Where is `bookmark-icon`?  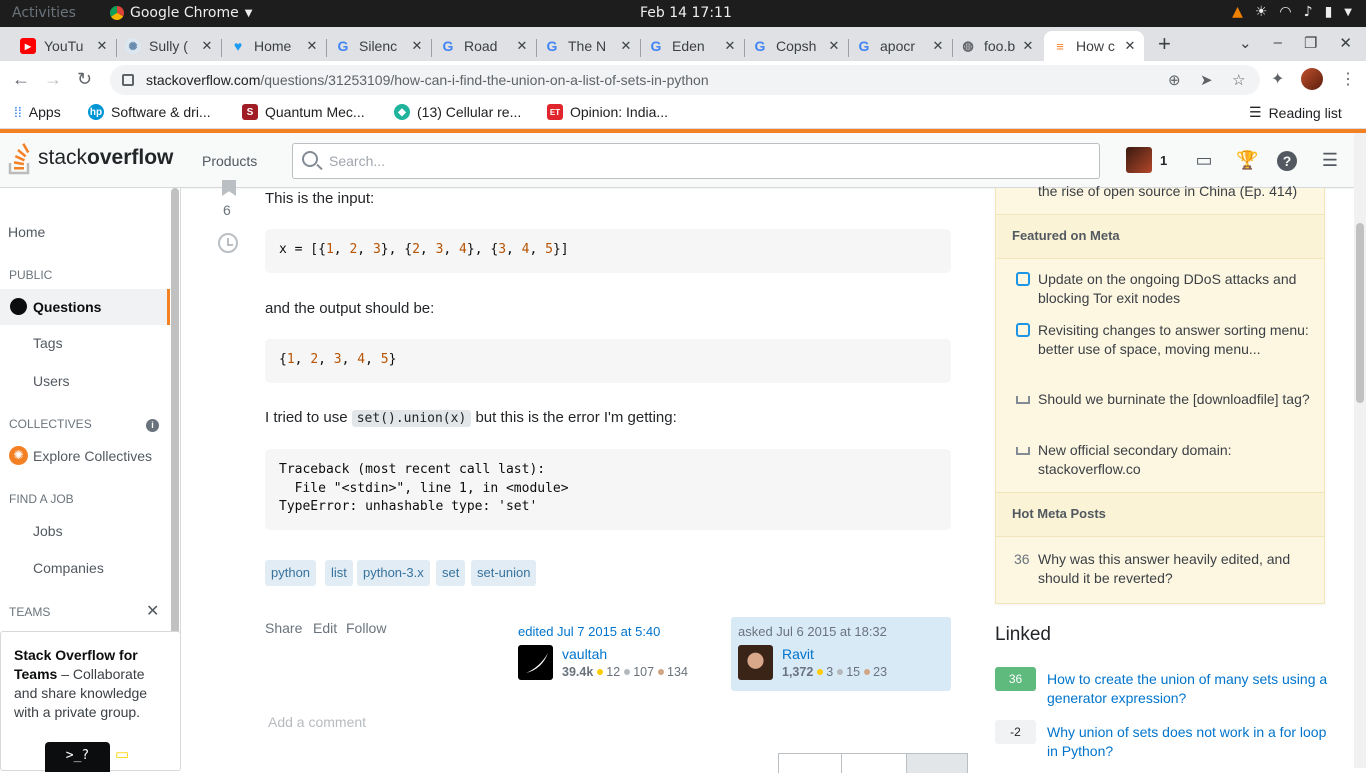
bookmark-icon is located at coordinates (229, 188).